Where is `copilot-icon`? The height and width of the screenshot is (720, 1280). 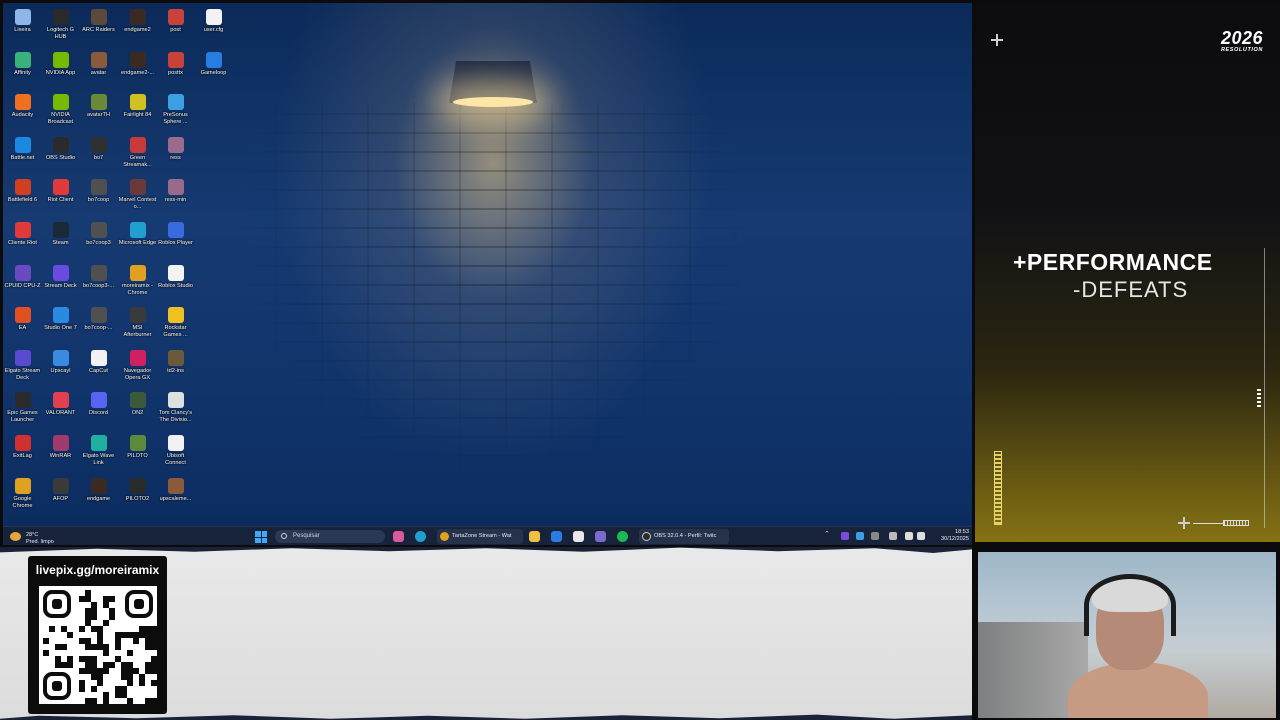
copilot-icon is located at coordinates (398, 536).